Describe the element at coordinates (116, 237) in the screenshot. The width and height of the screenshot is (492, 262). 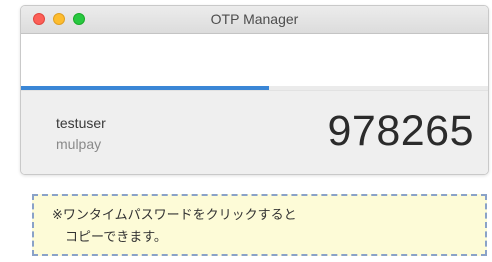
I see `note-line-2: コピーできます。` at that location.